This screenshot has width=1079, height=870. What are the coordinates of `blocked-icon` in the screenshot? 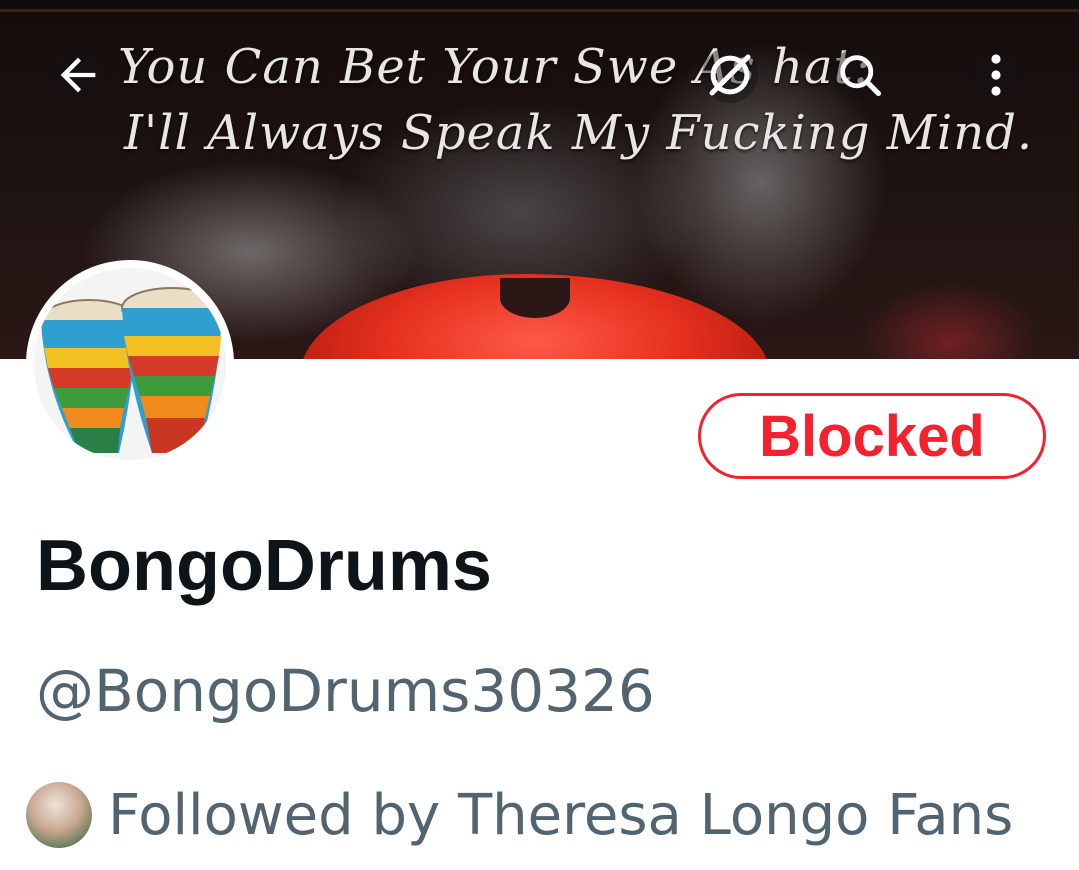 It's located at (730, 75).